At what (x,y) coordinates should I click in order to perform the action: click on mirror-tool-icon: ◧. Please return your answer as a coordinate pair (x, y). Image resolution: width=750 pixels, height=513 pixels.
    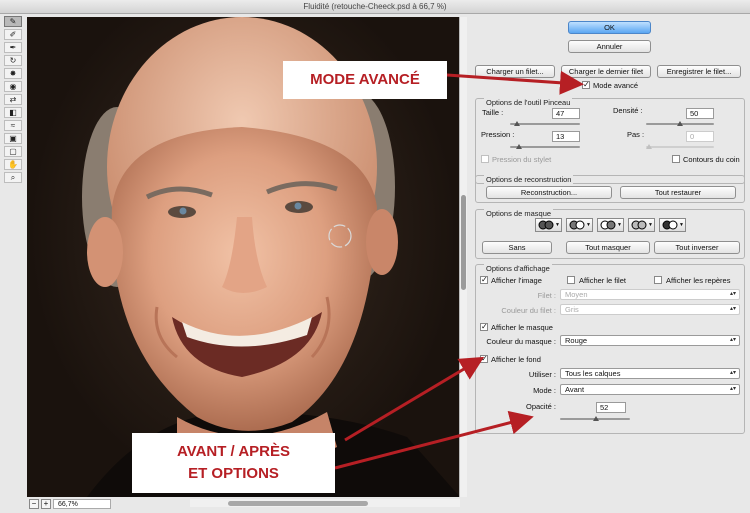
    Looking at the image, I should click on (13, 112).